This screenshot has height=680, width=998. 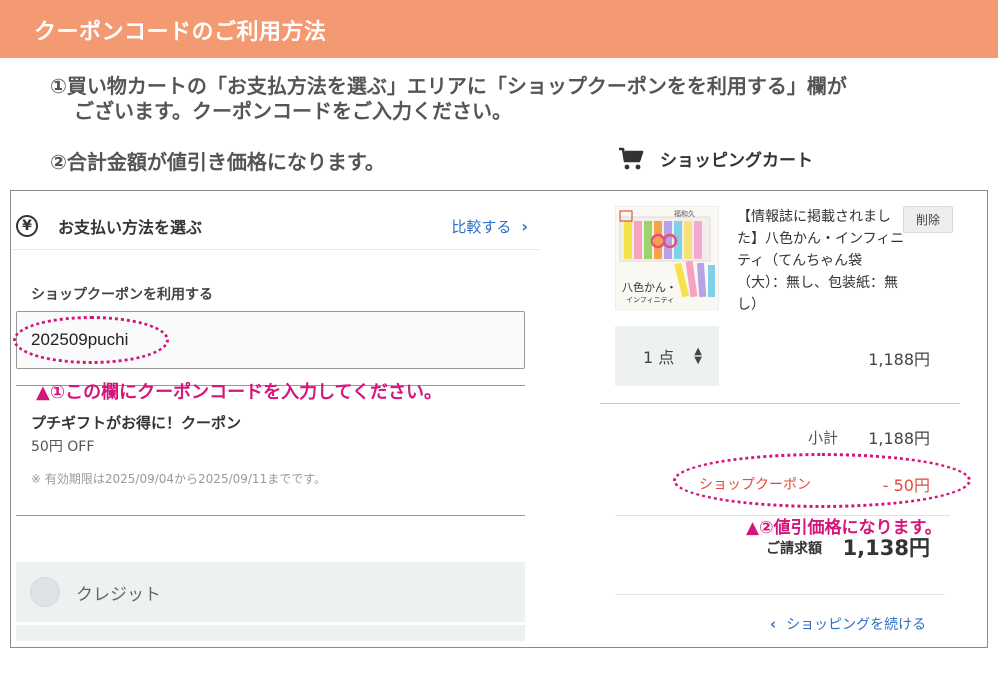 What do you see at coordinates (650, 300) in the screenshot?
I see `product-image-caption-2: インフィニティ` at bounding box center [650, 300].